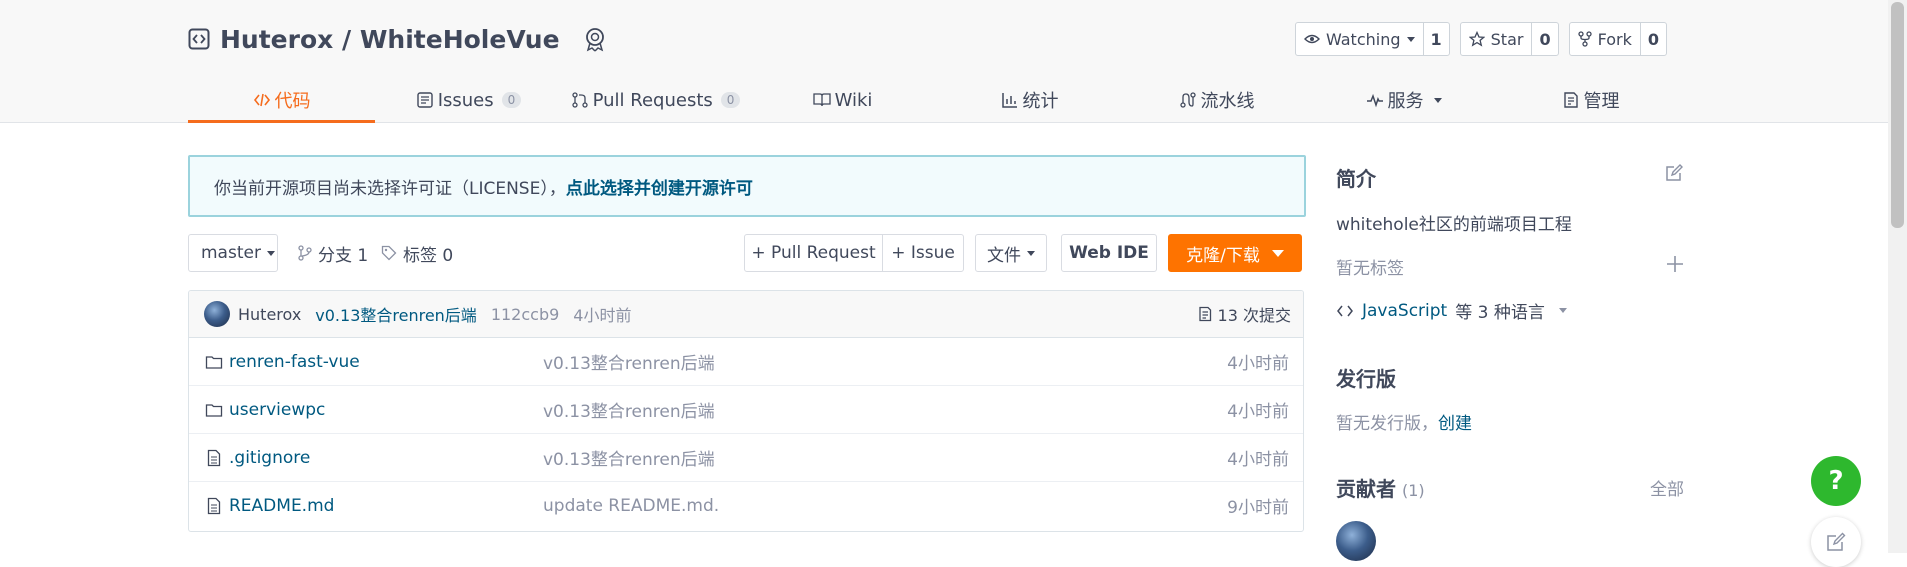 The height and width of the screenshot is (567, 1907). I want to click on edit-icon, so click(1674, 173).